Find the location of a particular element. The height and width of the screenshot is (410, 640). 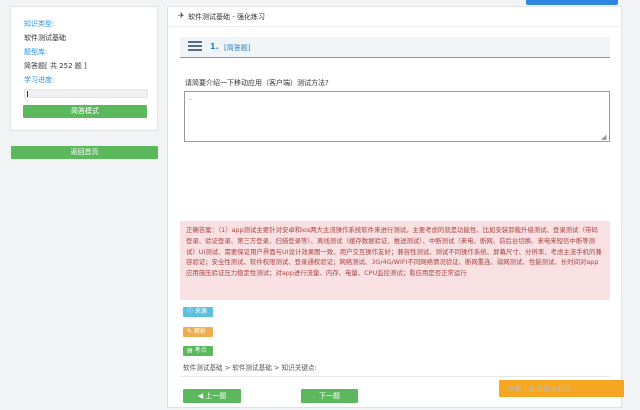

paper-plane-icon: ✈ is located at coordinates (181, 15).